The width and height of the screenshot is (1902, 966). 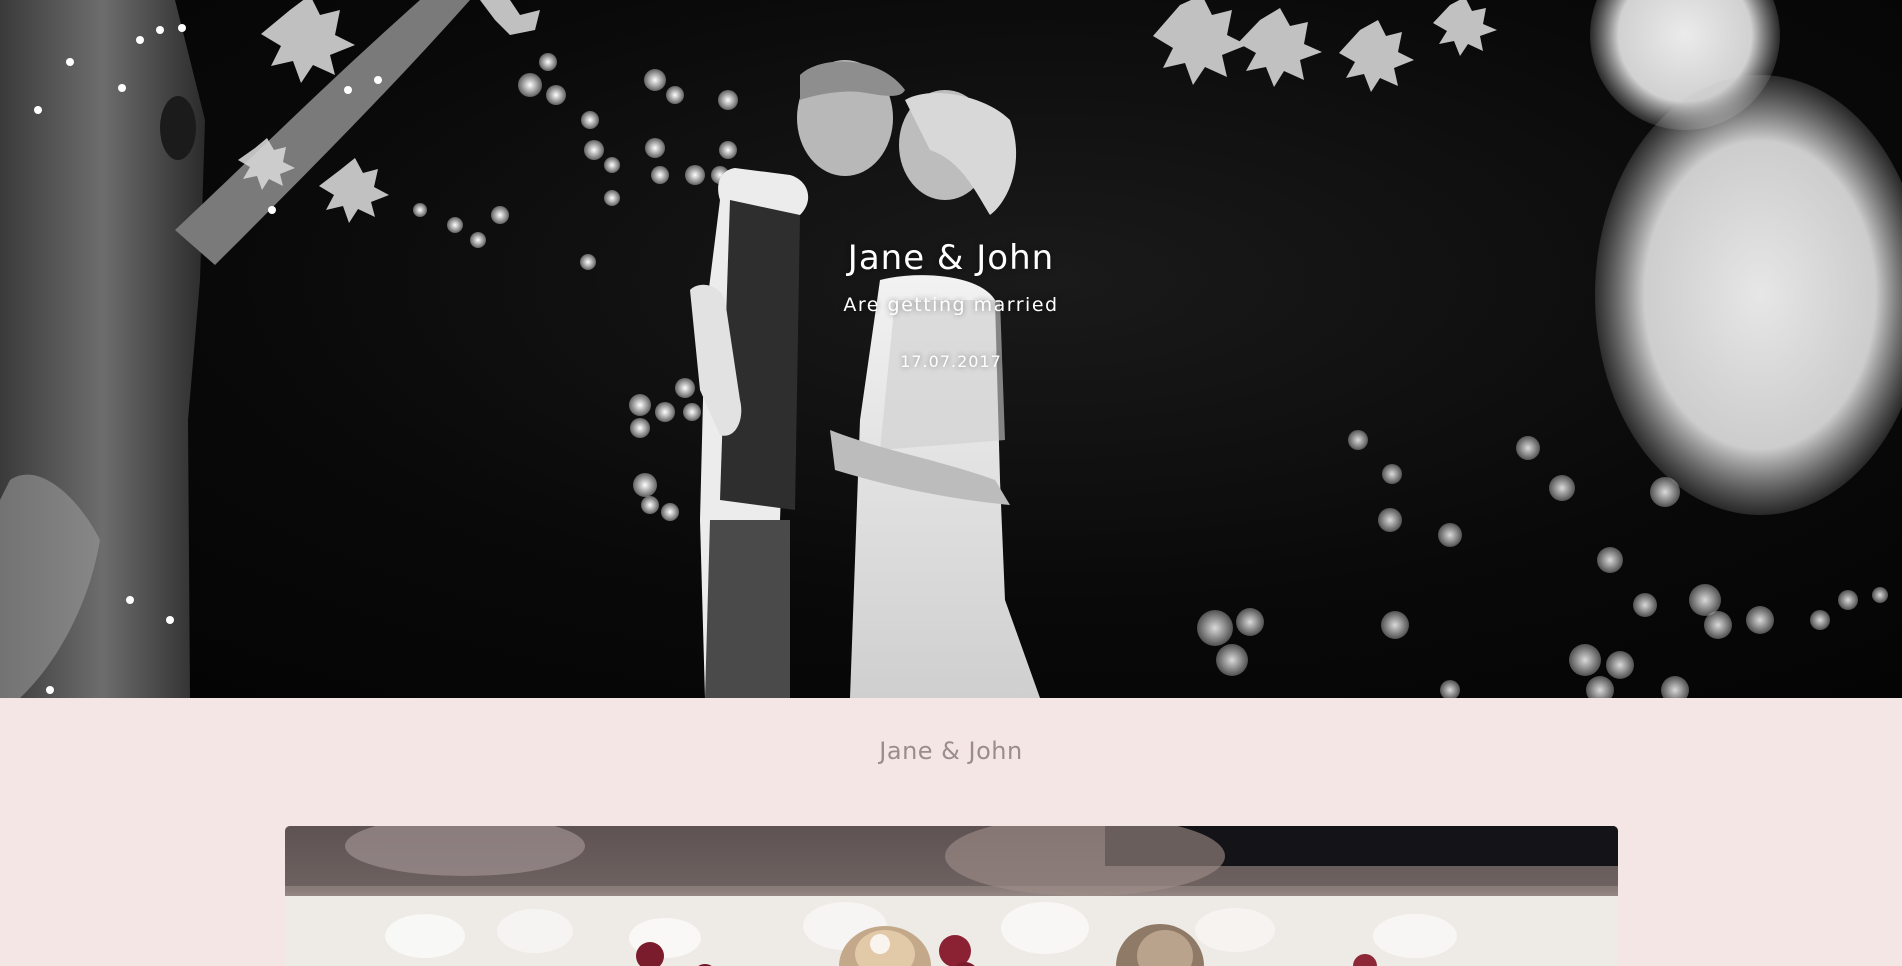 I want to click on couple-feature-photo, so click(x=951, y=896).